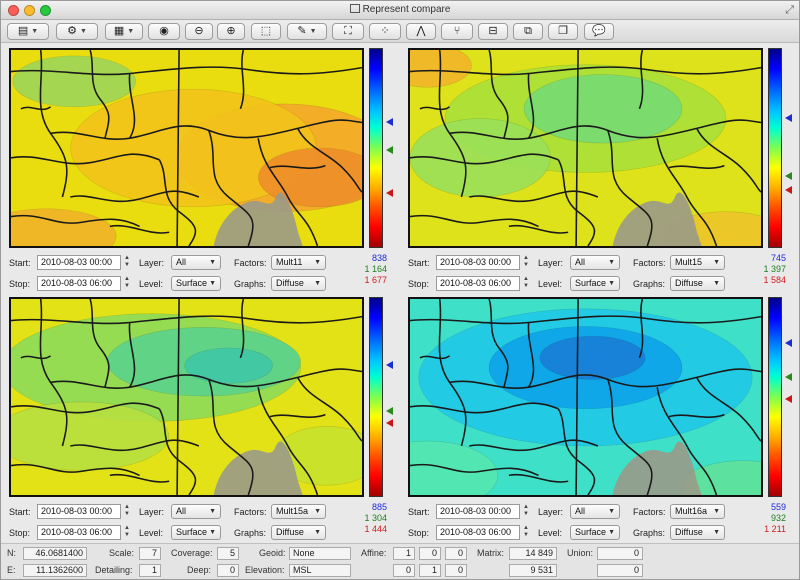 The height and width of the screenshot is (580, 800). Describe the element at coordinates (228, 553) in the screenshot. I see `coverage-field: 5` at that location.